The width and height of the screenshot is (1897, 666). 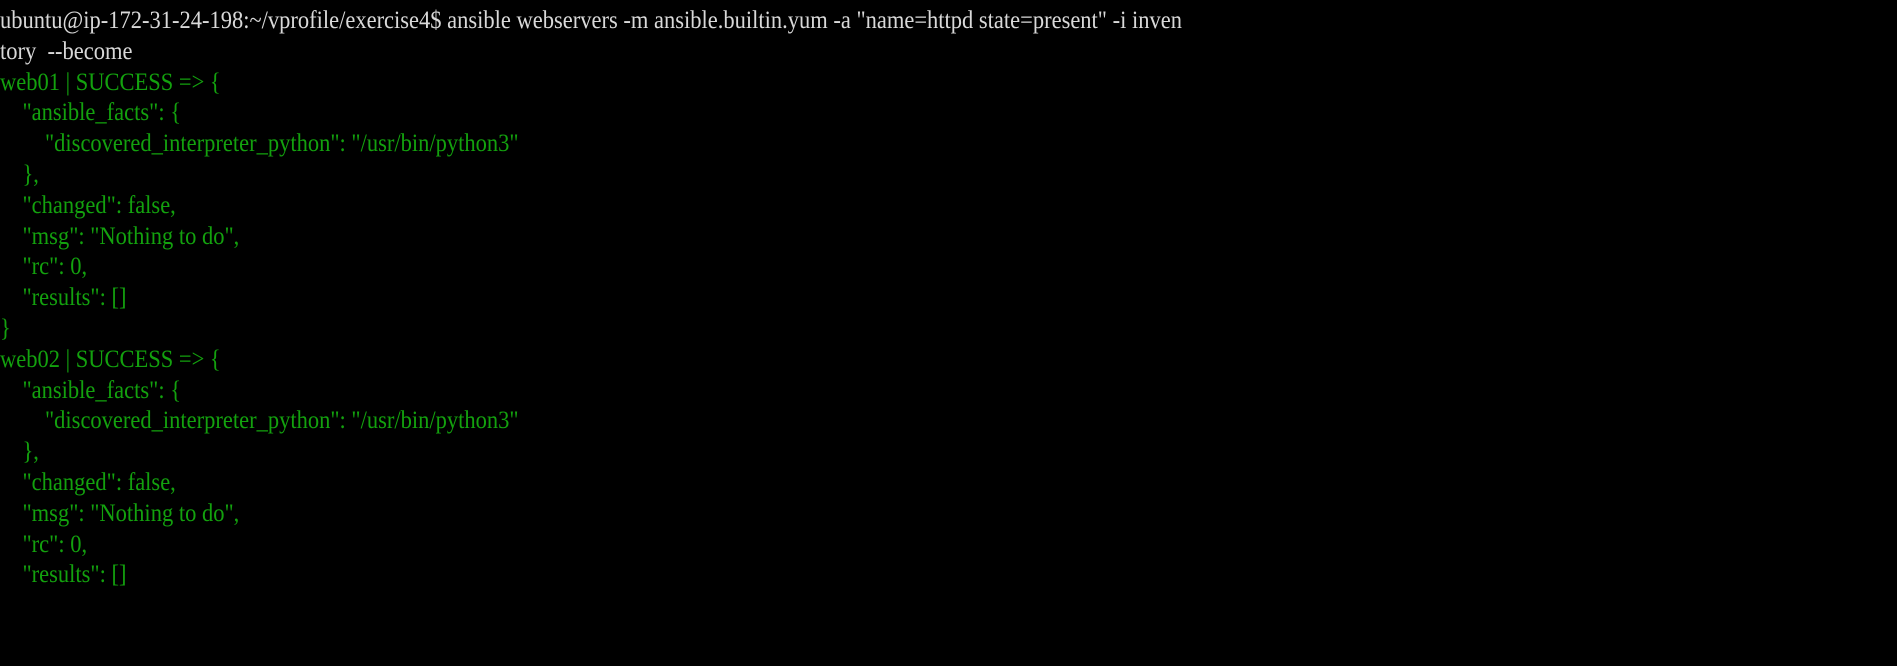 I want to click on output-line: }, so click(x=5, y=328).